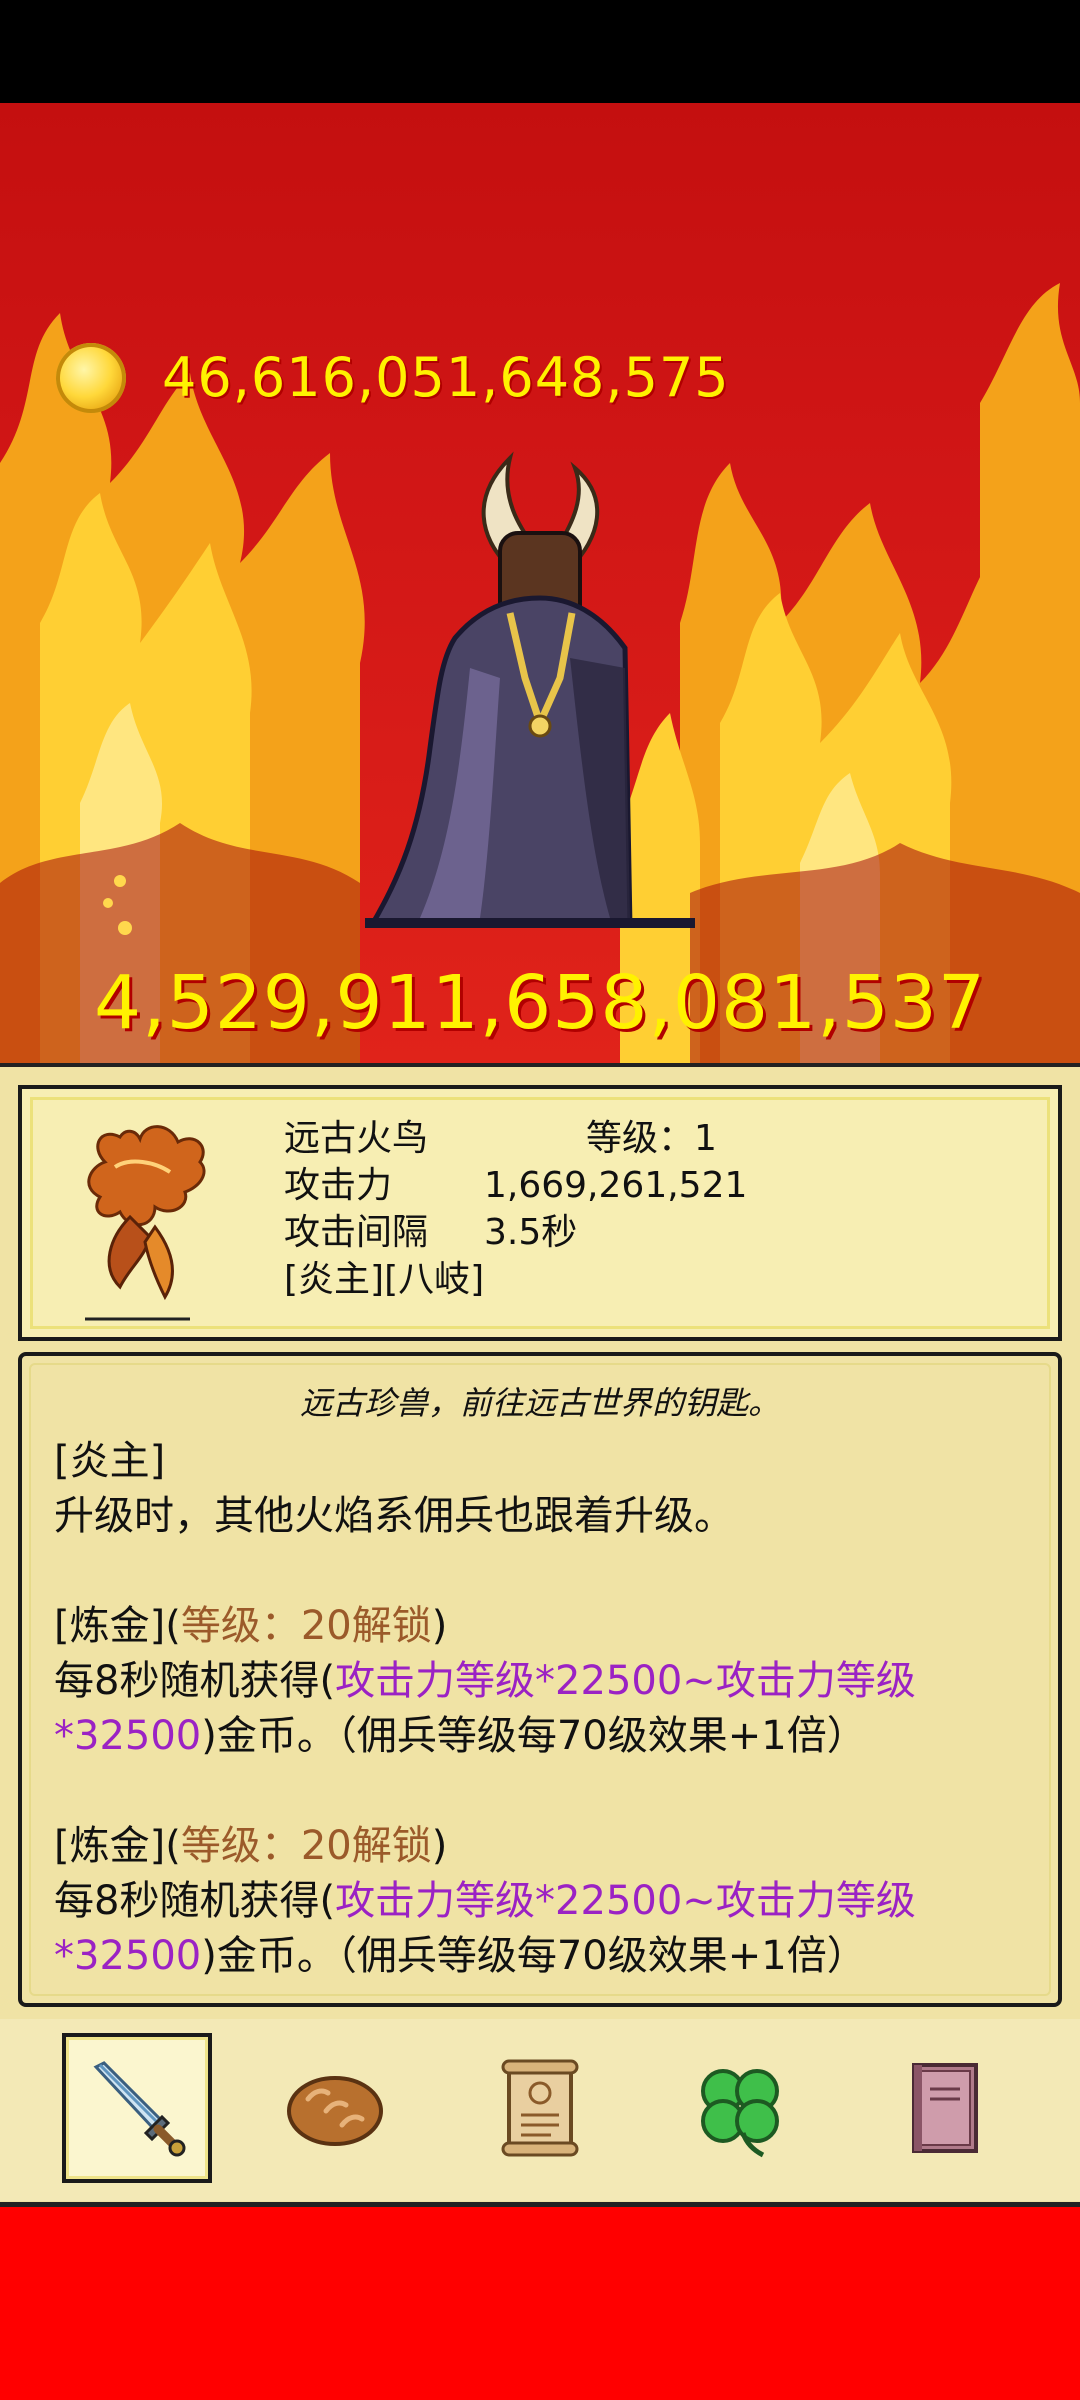 Image resolution: width=1080 pixels, height=2400 pixels. What do you see at coordinates (531, 1232) in the screenshot?
I see `interval-value: 3.5秒` at bounding box center [531, 1232].